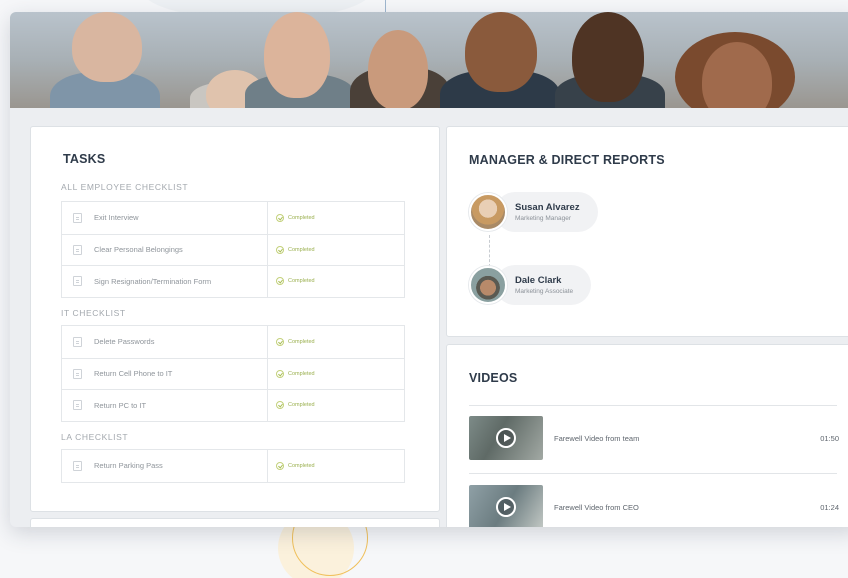 The image size is (848, 578). I want to click on person-pill: Susan Alvarez Marketing Manager, so click(546, 212).